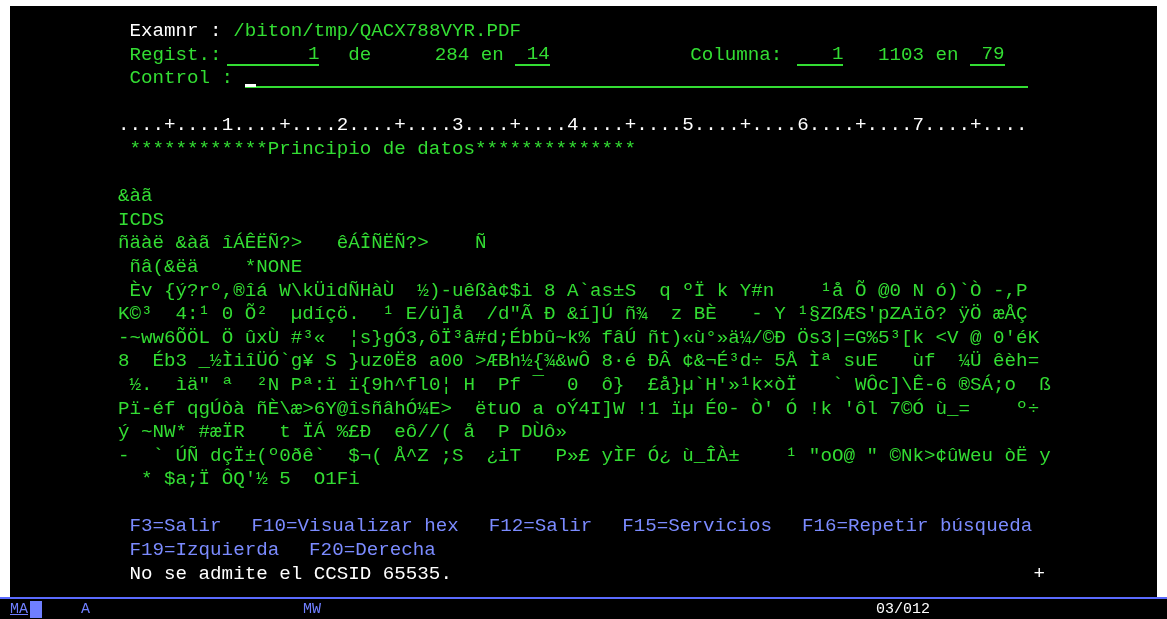 This screenshot has width=1167, height=619. Describe the element at coordinates (141, 220) in the screenshot. I see `data-line: ICDS` at that location.